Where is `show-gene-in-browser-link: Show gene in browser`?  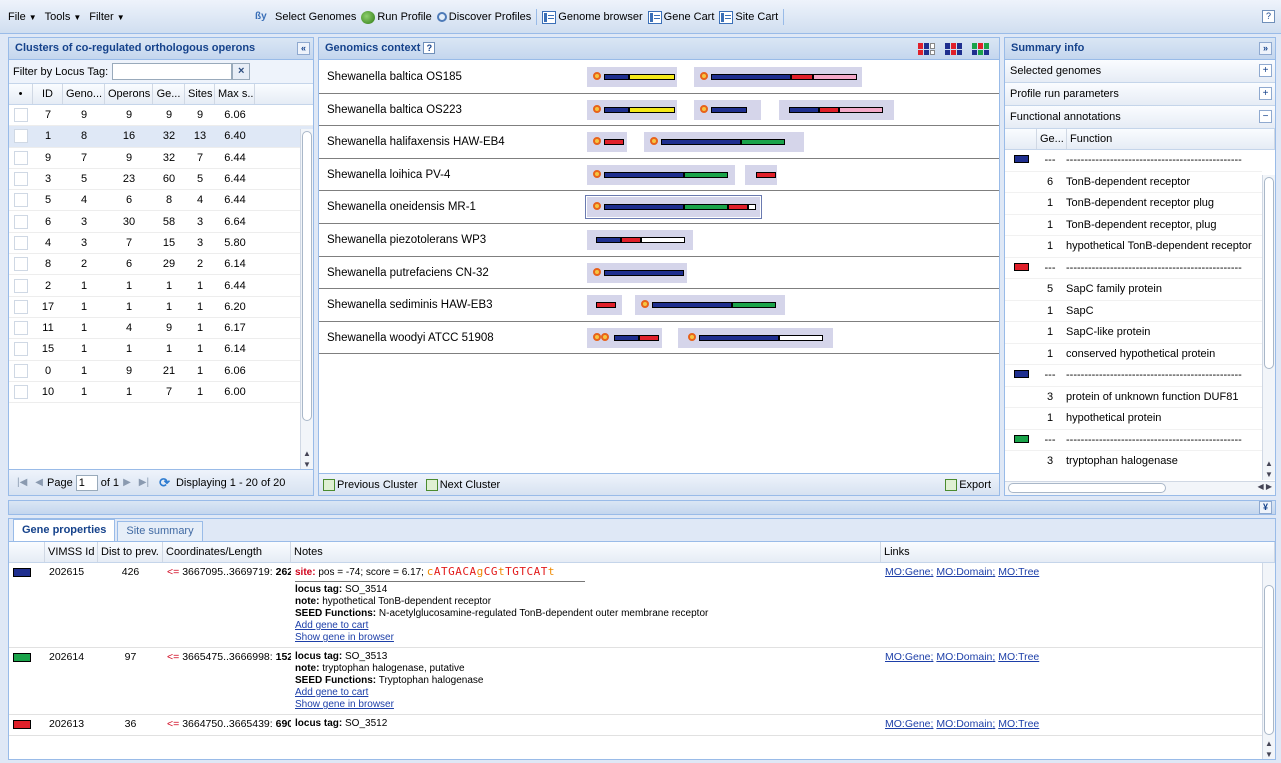 show-gene-in-browser-link: Show gene in browser is located at coordinates (586, 638).